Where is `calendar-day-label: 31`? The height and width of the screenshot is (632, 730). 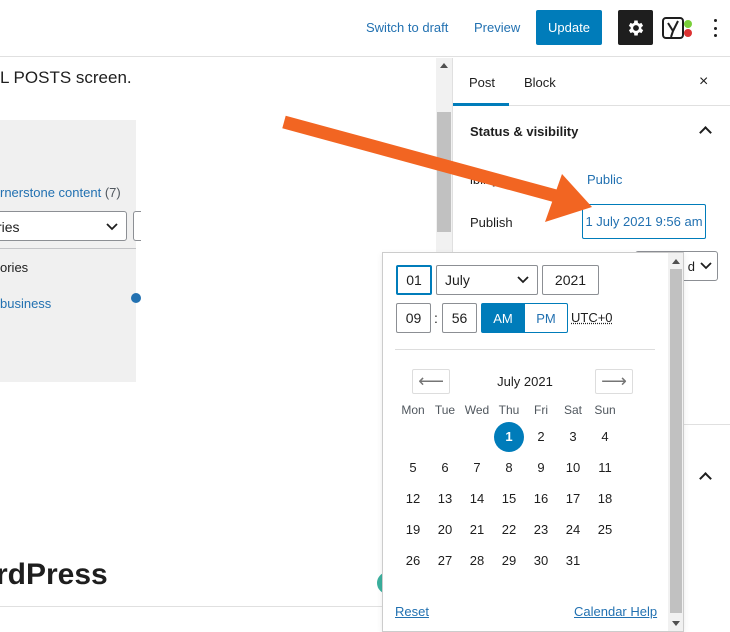
calendar-day-label: 31 is located at coordinates (573, 560).